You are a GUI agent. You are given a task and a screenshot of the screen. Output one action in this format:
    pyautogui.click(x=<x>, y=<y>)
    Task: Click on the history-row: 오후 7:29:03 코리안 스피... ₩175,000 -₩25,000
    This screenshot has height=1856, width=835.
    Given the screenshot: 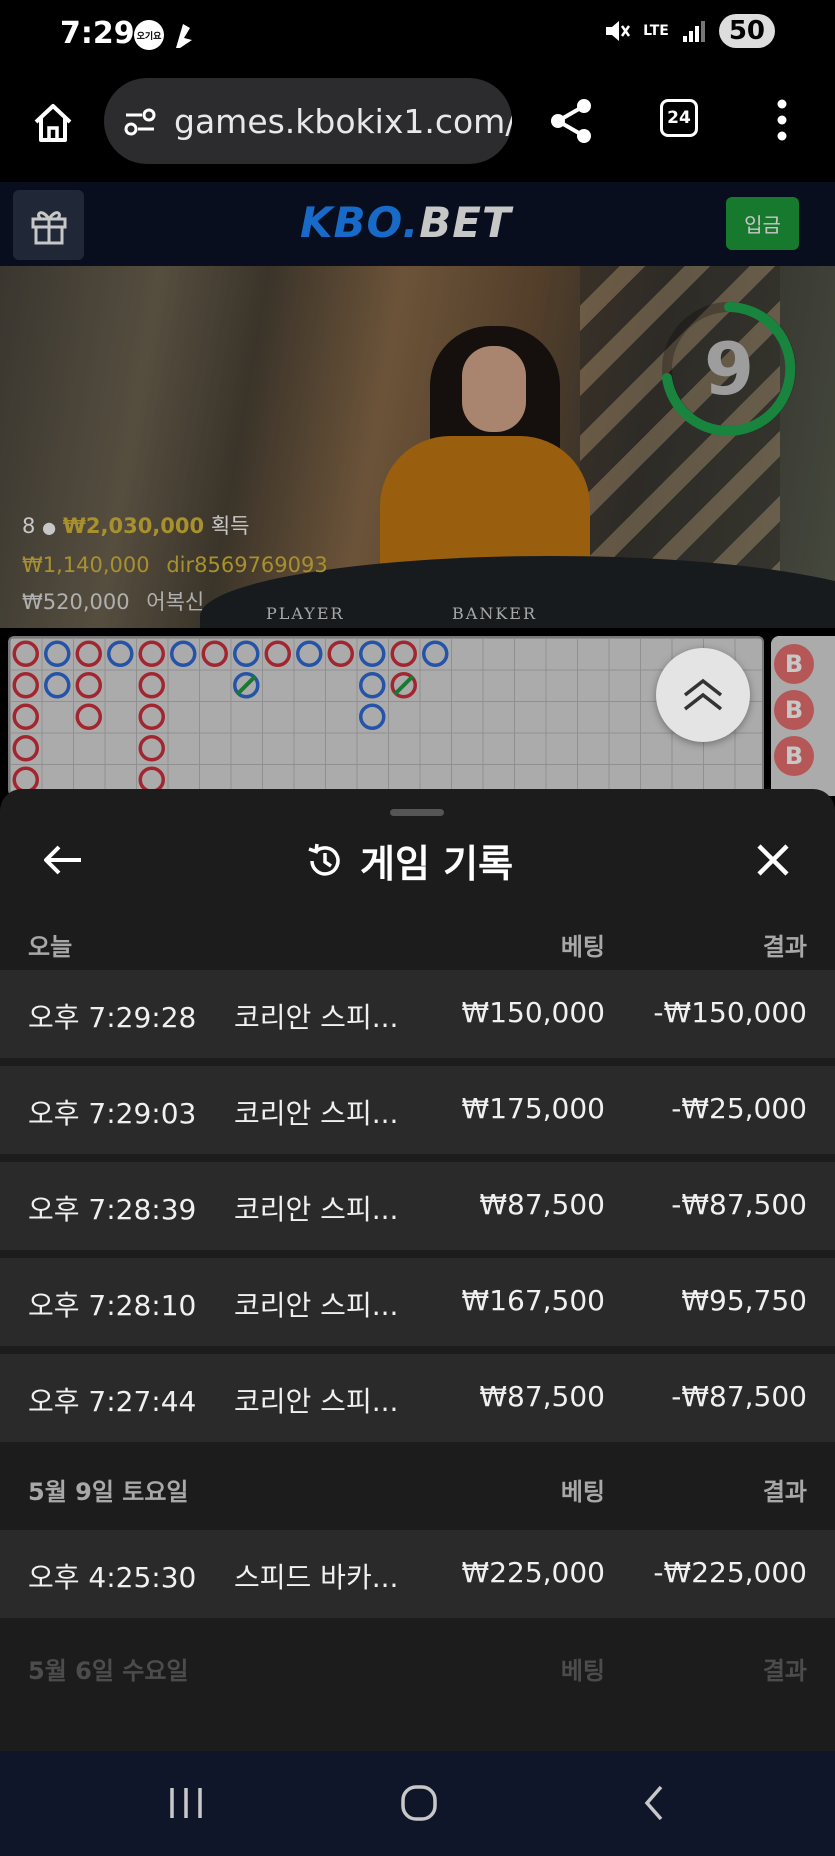 What is the action you would take?
    pyautogui.click(x=417, y=1110)
    